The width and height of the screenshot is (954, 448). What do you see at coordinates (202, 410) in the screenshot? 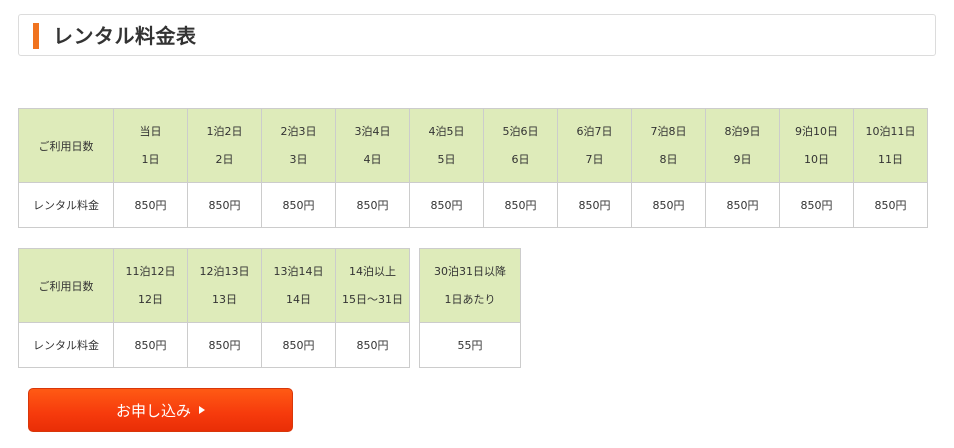
I see `triangle-right-icon` at bounding box center [202, 410].